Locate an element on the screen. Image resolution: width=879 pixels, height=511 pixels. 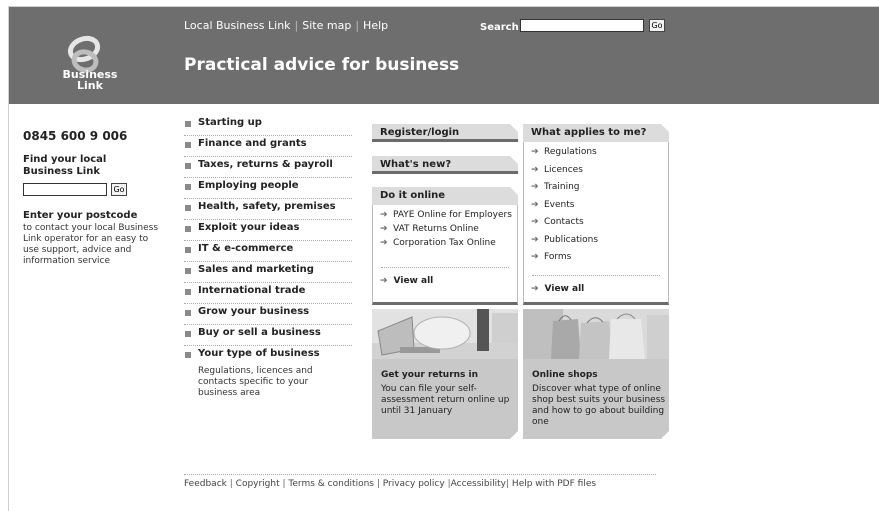
nav-item-your-type: Your type of business is located at coordinates (268, 356).